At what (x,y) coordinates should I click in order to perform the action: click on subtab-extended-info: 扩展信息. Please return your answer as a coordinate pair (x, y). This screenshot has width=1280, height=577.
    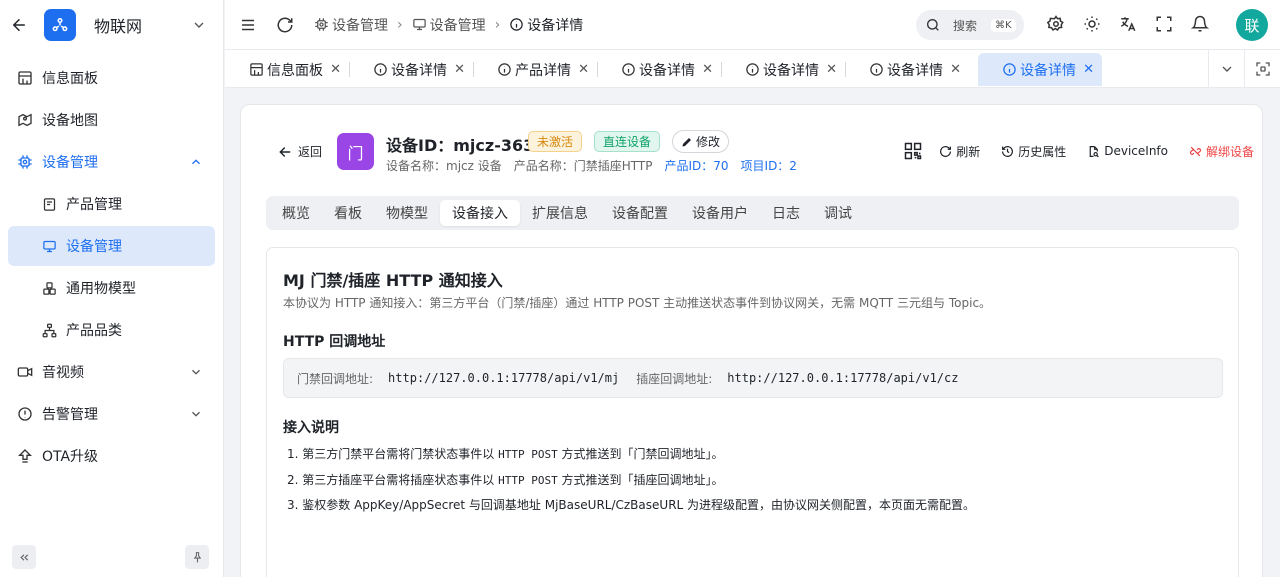
    Looking at the image, I should click on (560, 213).